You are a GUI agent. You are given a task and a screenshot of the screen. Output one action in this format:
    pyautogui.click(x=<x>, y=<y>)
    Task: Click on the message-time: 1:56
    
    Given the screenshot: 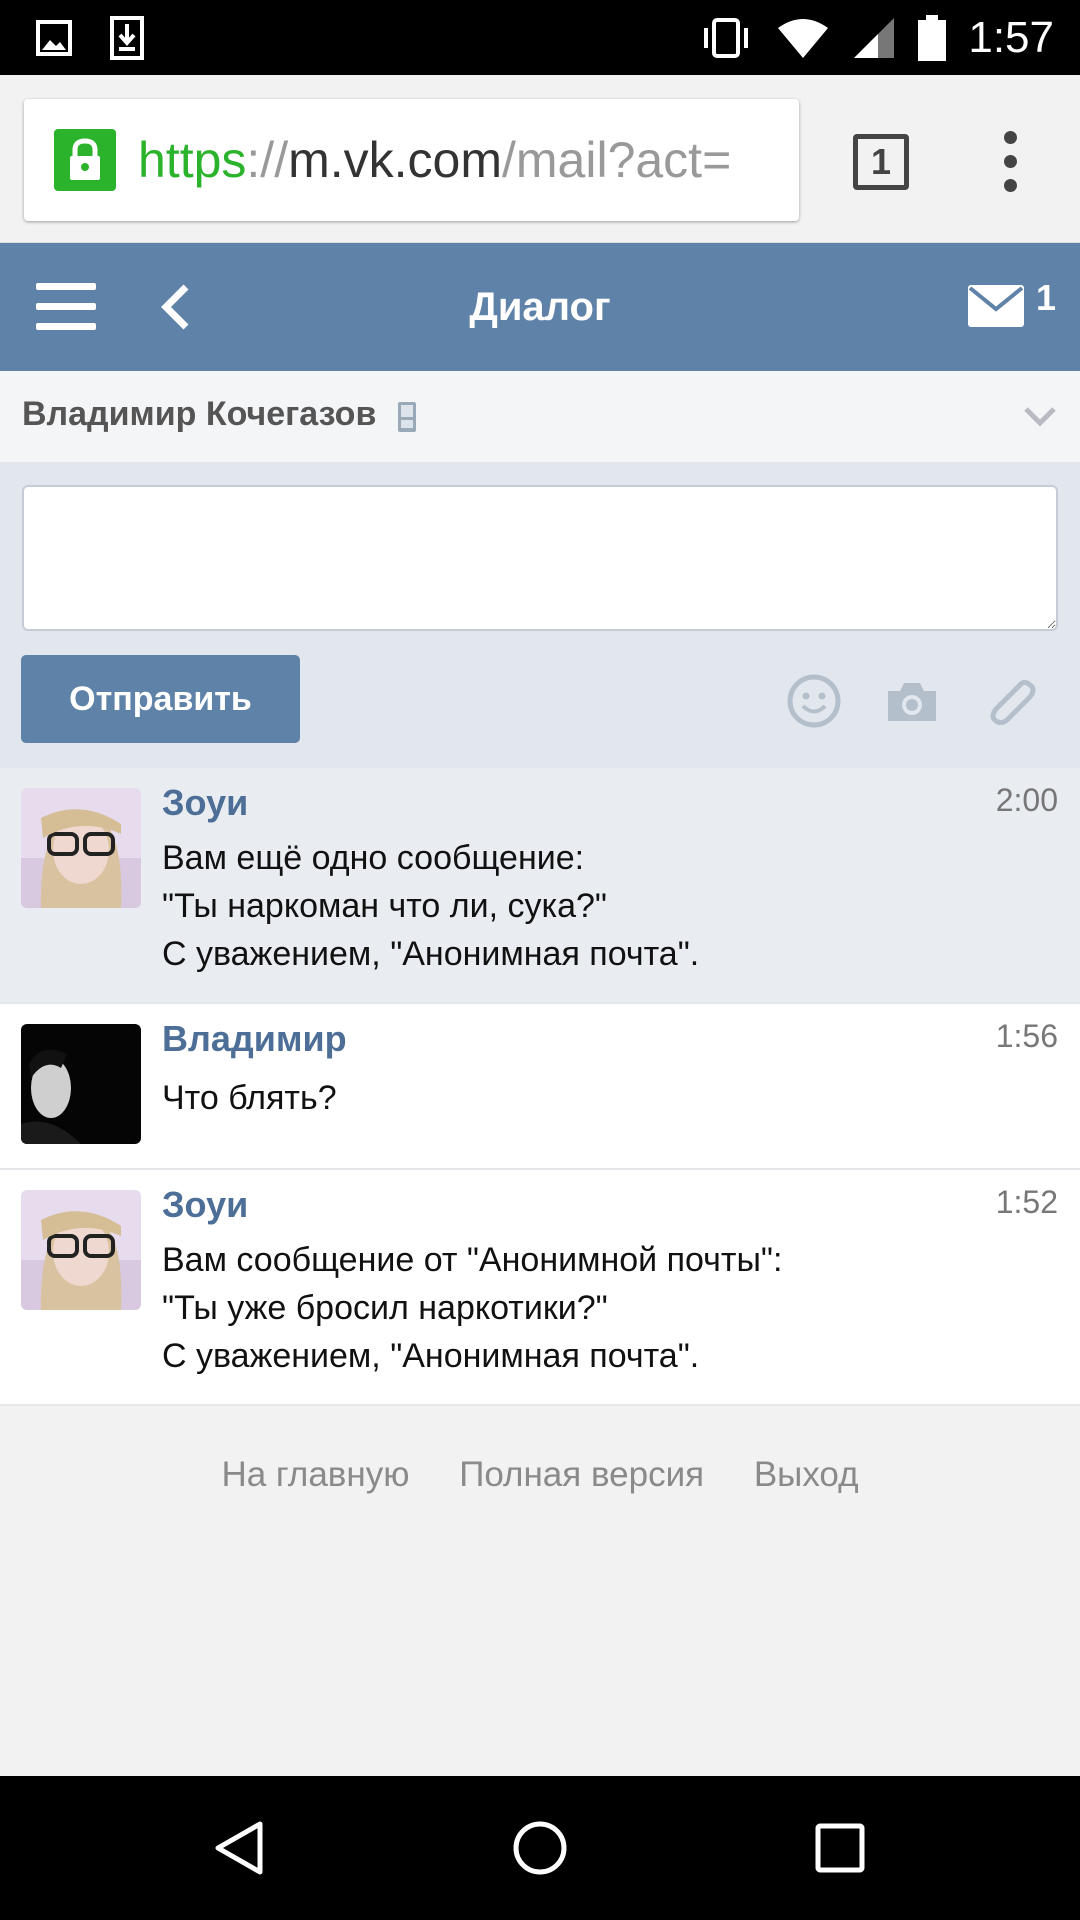 What is the action you would take?
    pyautogui.click(x=1026, y=1036)
    